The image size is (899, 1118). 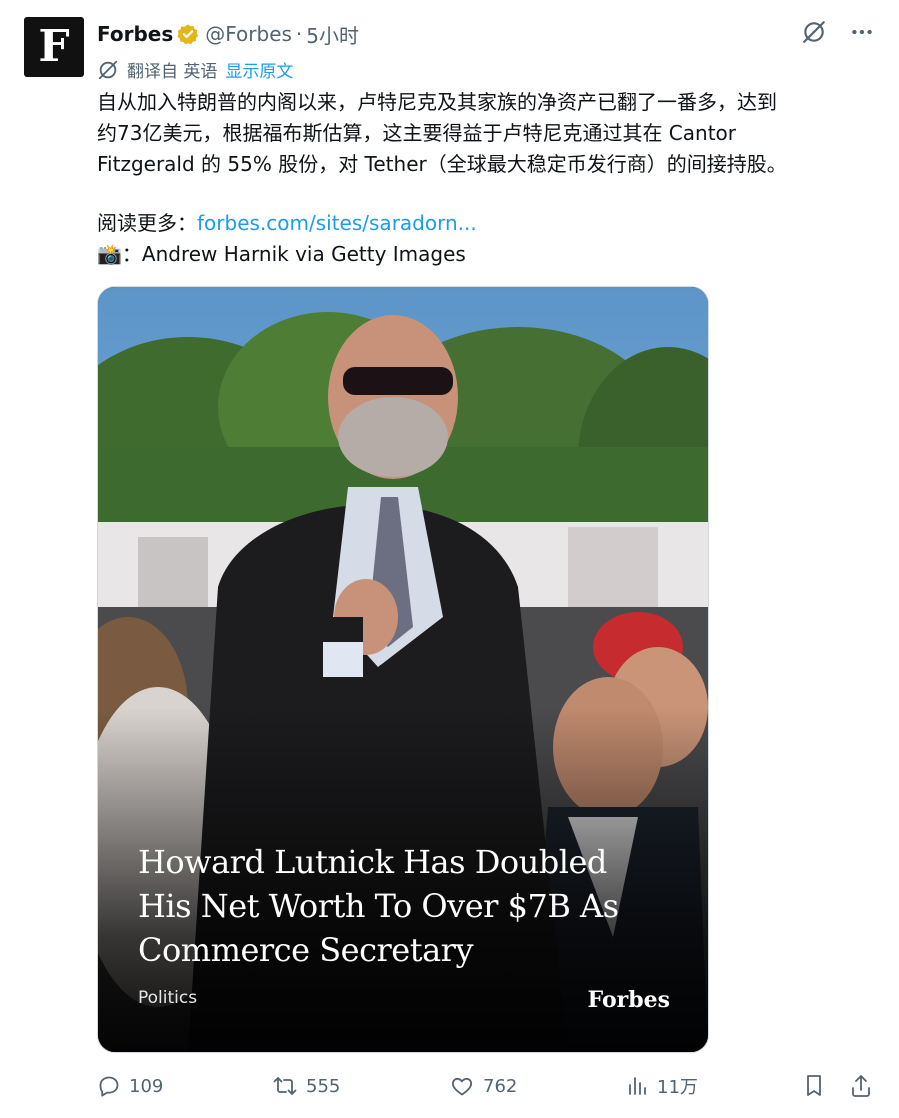 I want to click on tweet-header: Forbes @Forbes · 5小时, so click(x=228, y=34).